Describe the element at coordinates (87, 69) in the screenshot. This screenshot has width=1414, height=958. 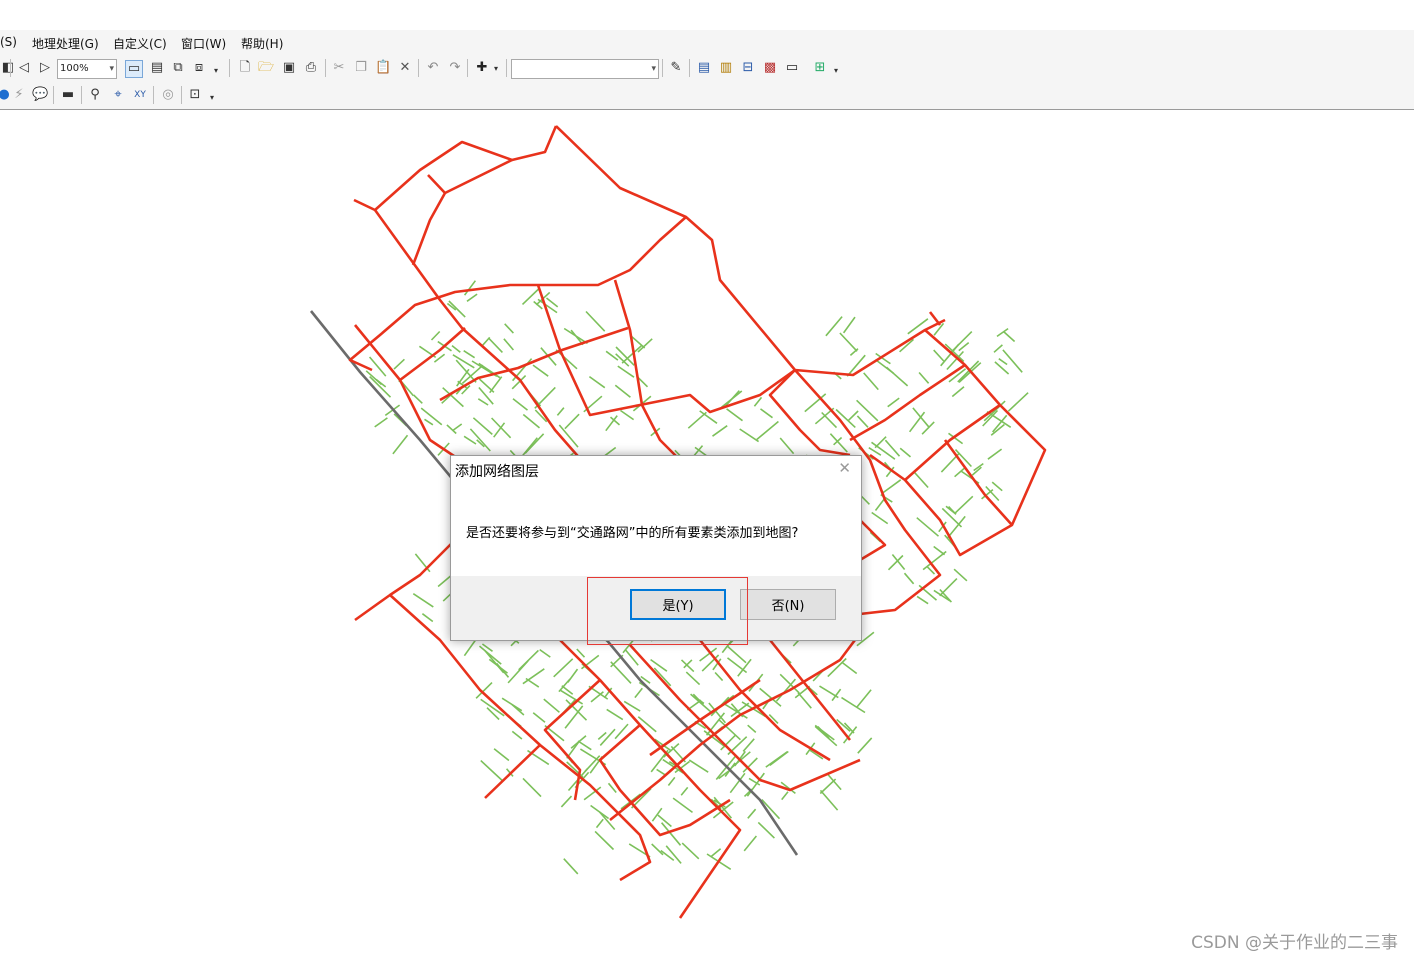
I see `zoom-combo: 100% ▾` at that location.